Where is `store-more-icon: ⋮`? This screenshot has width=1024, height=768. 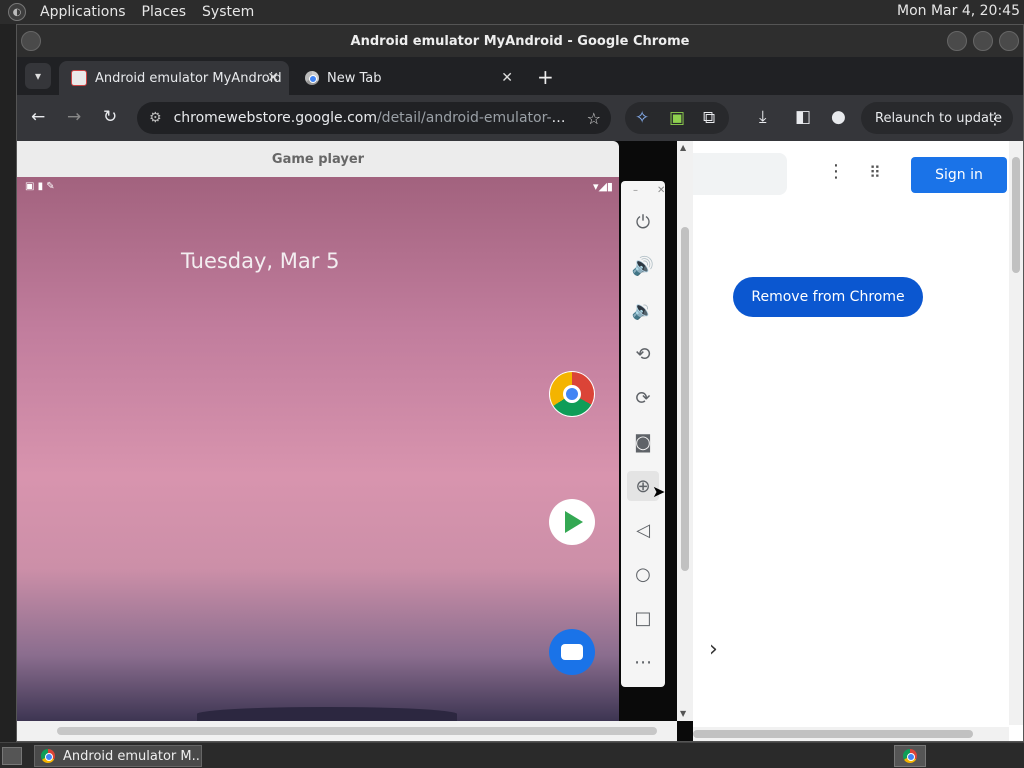 store-more-icon: ⋮ is located at coordinates (836, 171).